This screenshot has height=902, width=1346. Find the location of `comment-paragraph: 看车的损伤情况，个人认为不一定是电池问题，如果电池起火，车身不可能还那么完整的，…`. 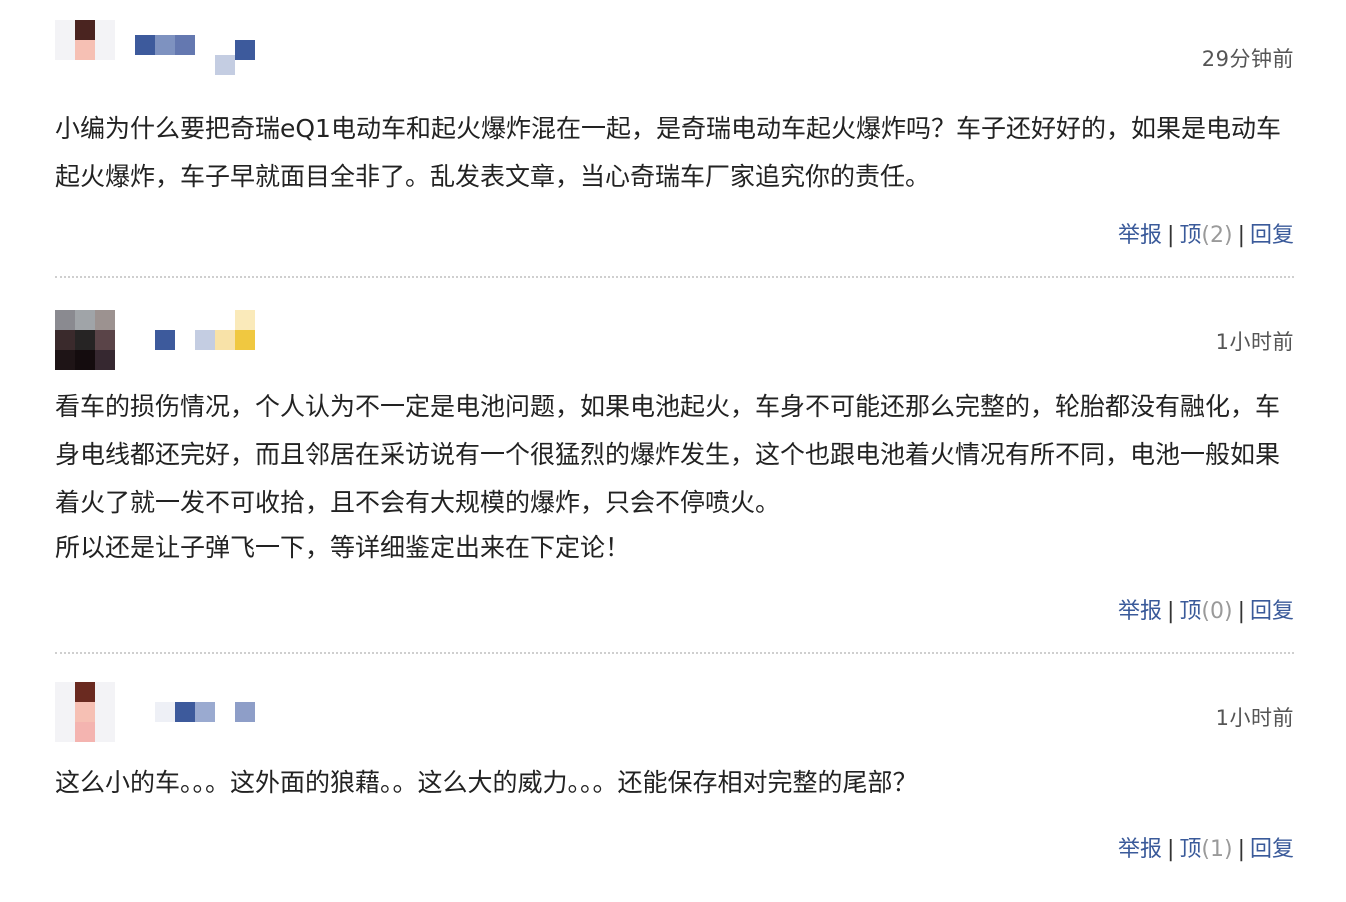

comment-paragraph: 看车的损伤情况，个人认为不一定是电池问题，如果电池起火，车身不可能还那么完整的，… is located at coordinates (668, 454).